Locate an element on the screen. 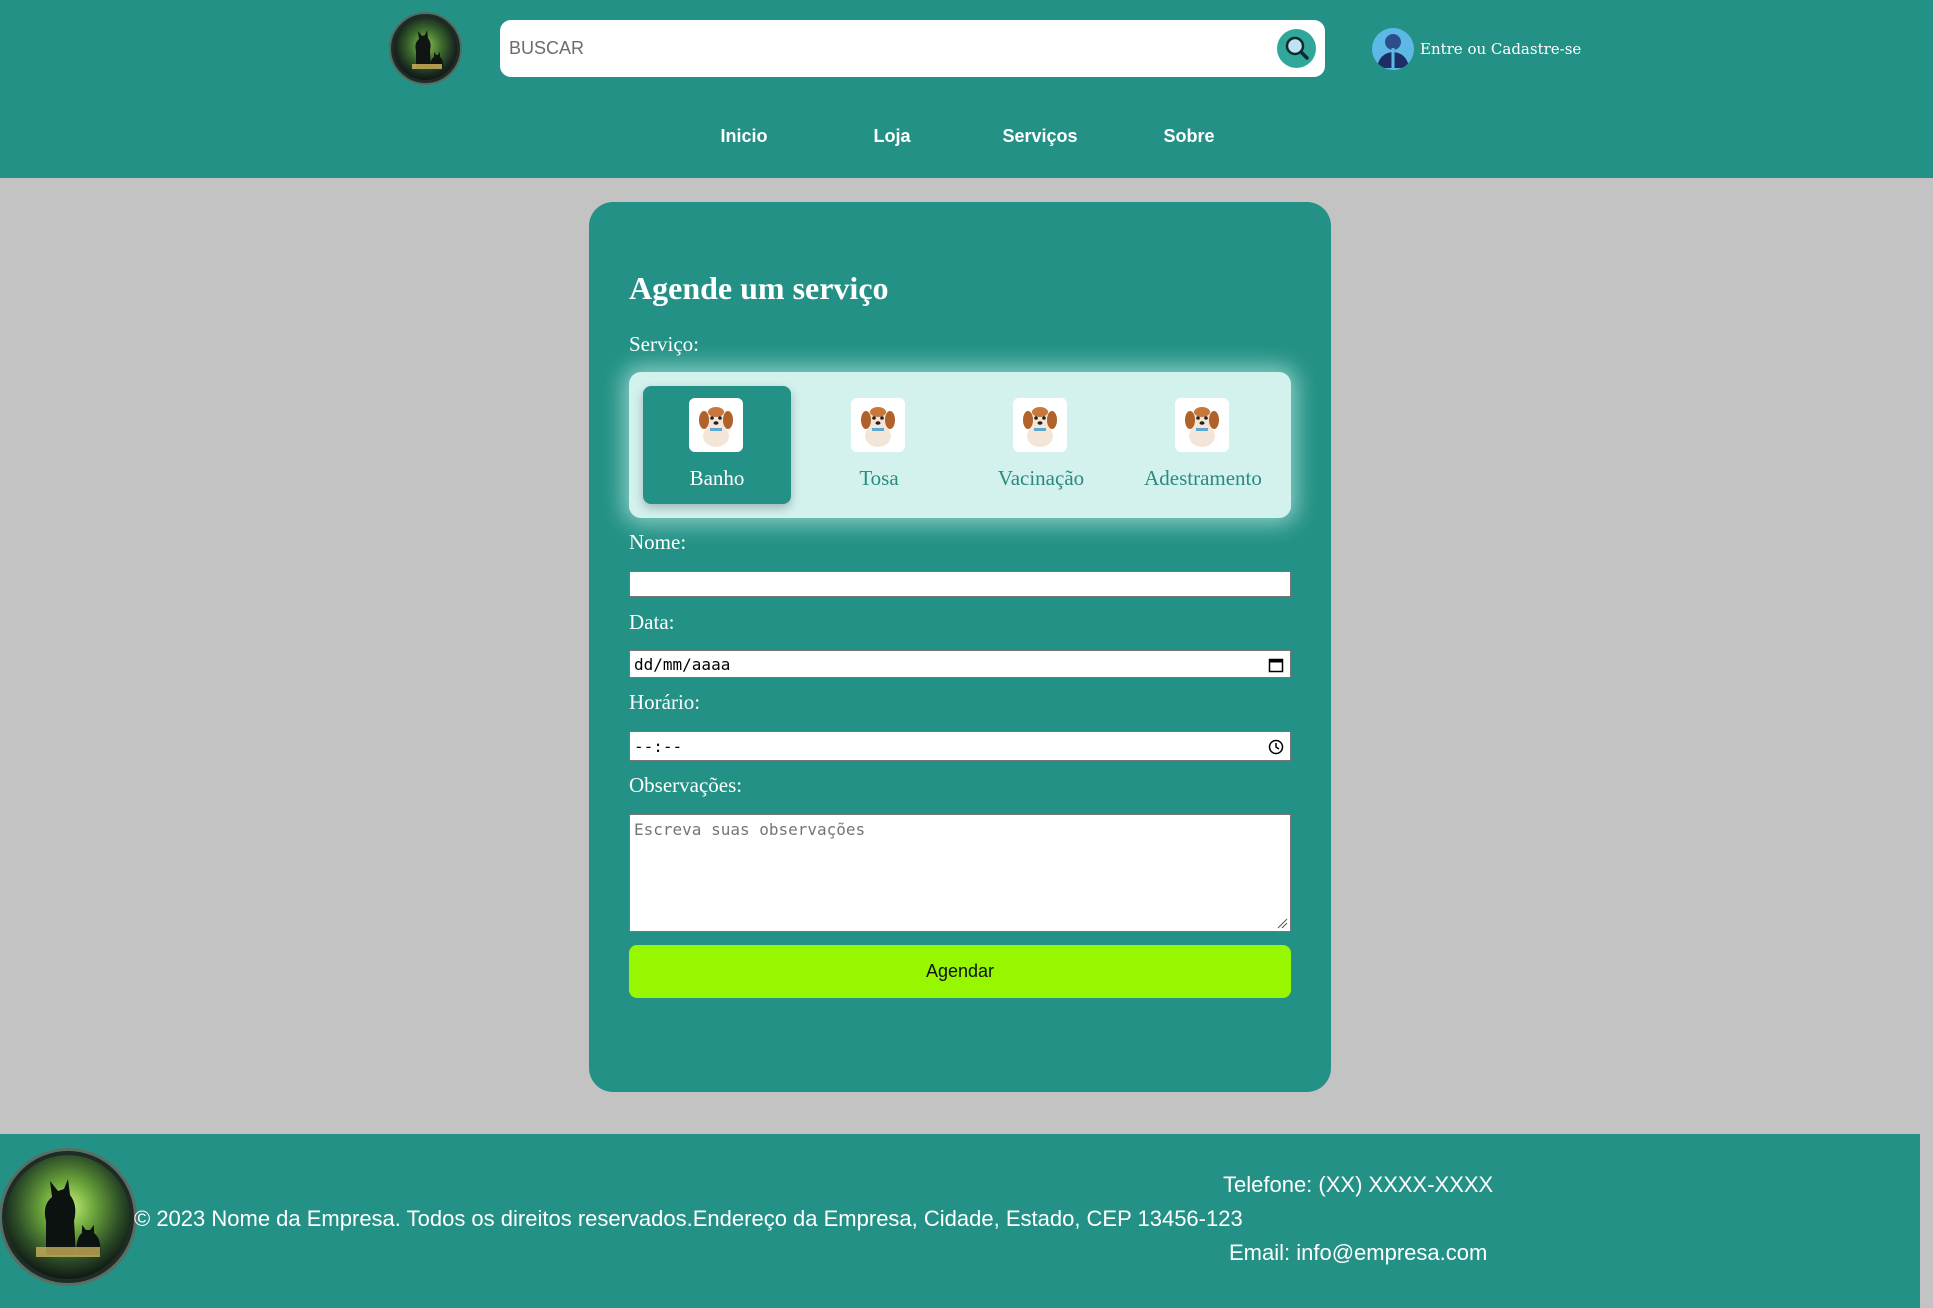  service-option-banho: Banho is located at coordinates (717, 445).